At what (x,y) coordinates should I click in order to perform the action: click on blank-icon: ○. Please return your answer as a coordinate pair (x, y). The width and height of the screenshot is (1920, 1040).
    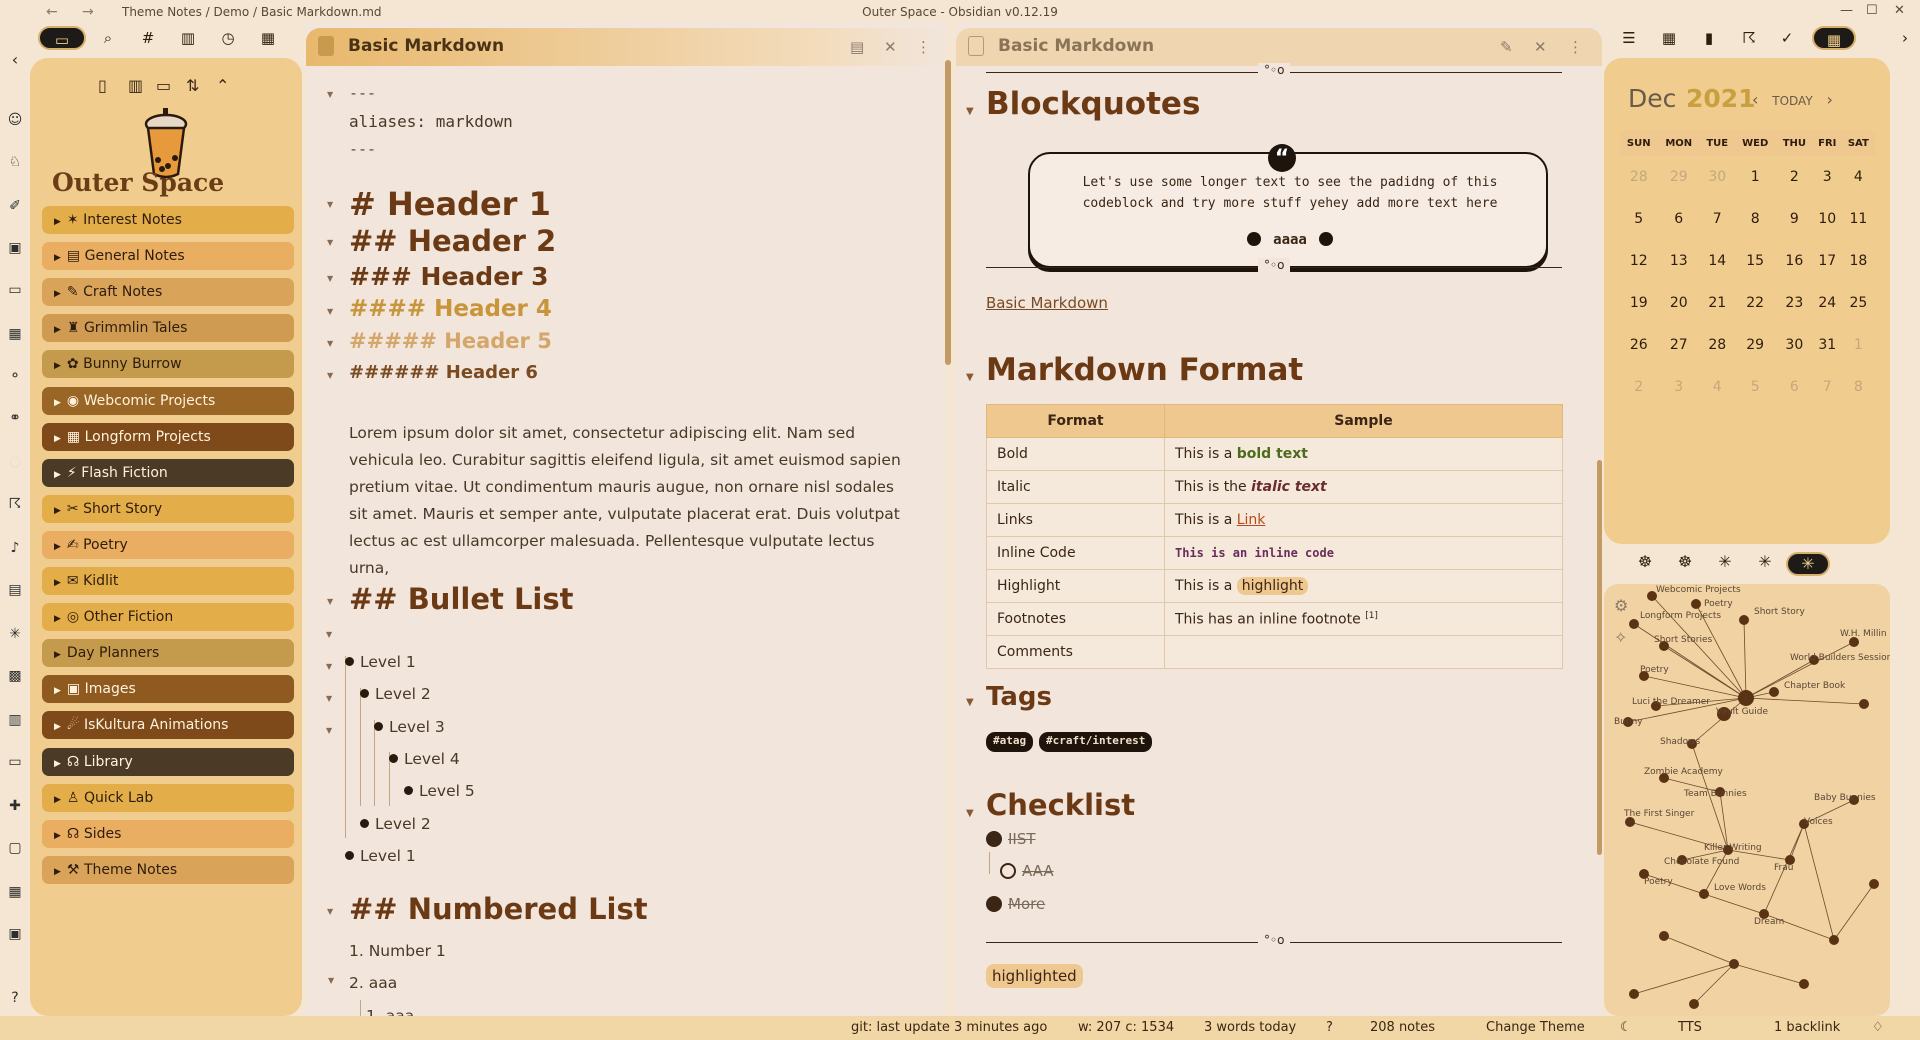
    Looking at the image, I should click on (15, 464).